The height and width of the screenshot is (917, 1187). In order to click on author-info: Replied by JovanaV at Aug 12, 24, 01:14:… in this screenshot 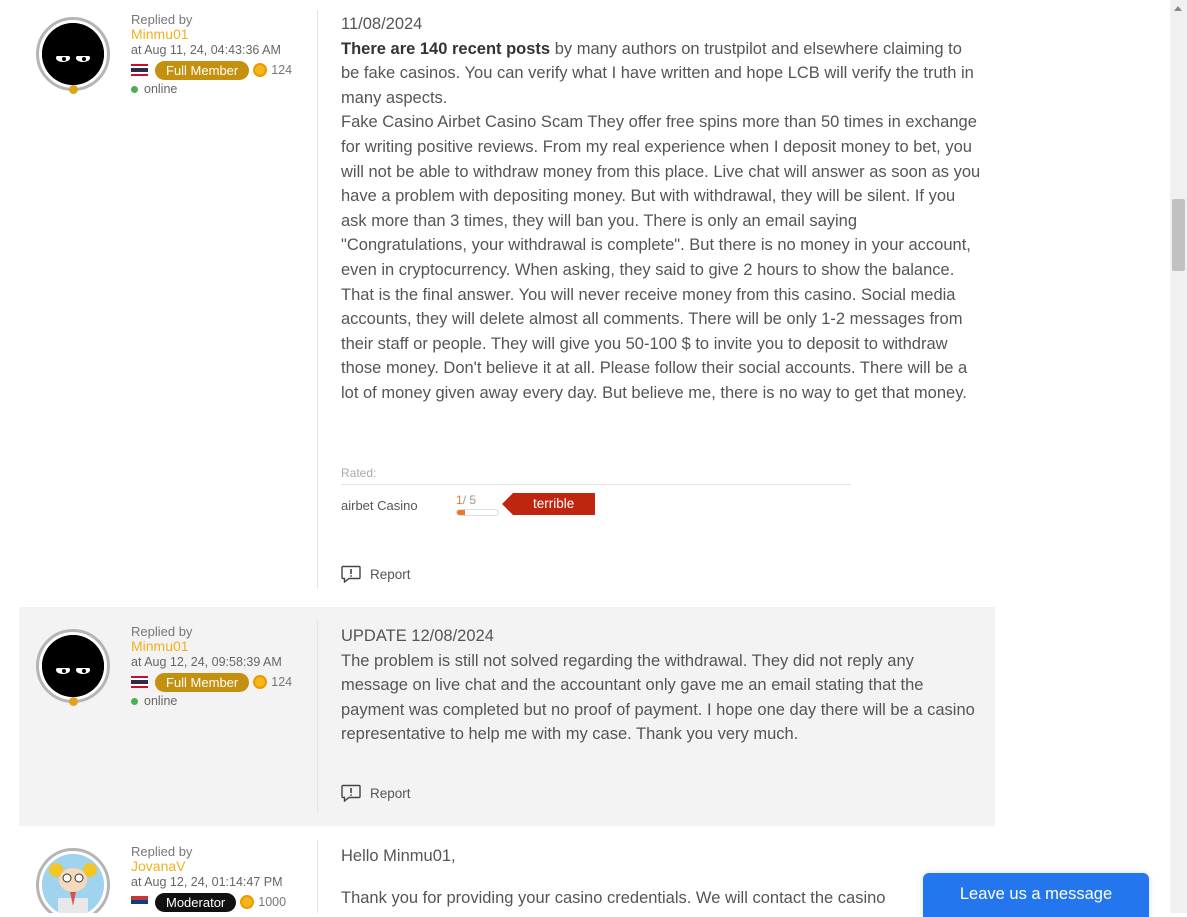, I will do `click(208, 878)`.